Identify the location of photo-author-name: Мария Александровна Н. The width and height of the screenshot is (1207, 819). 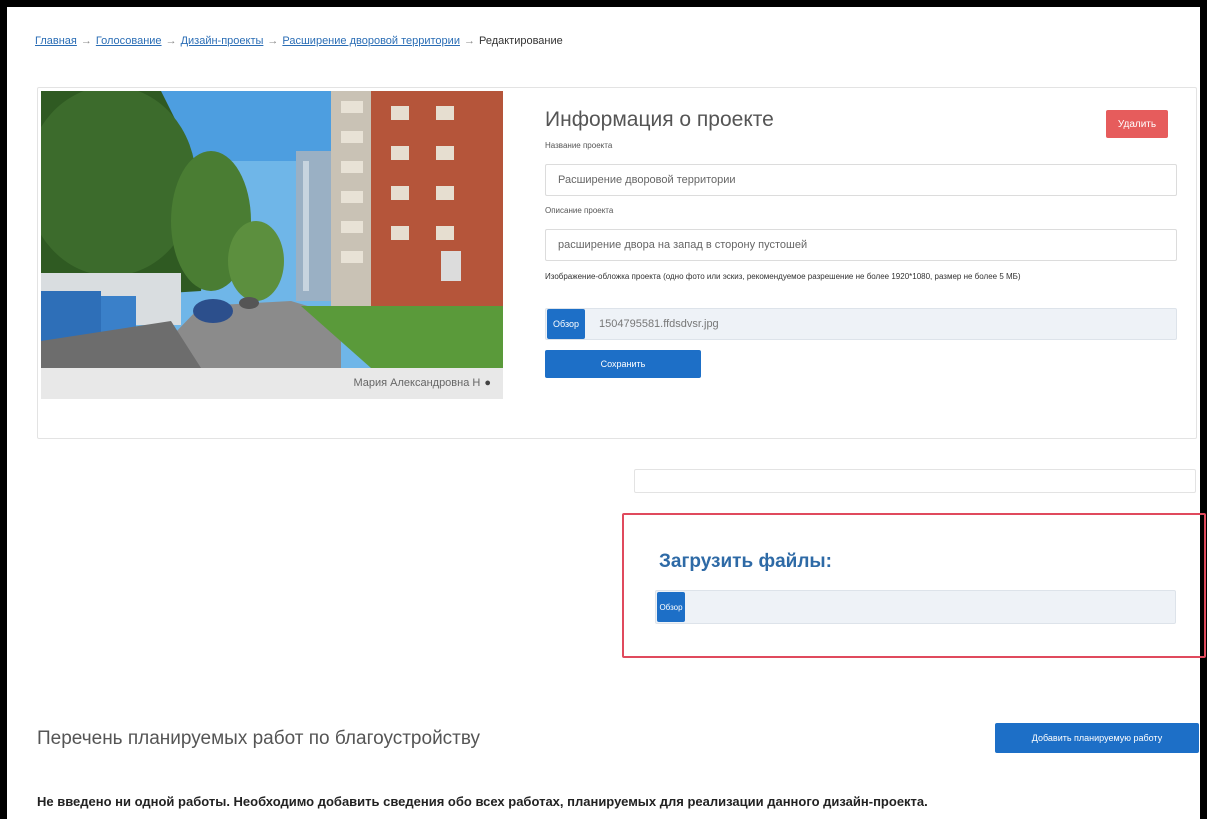
(417, 383).